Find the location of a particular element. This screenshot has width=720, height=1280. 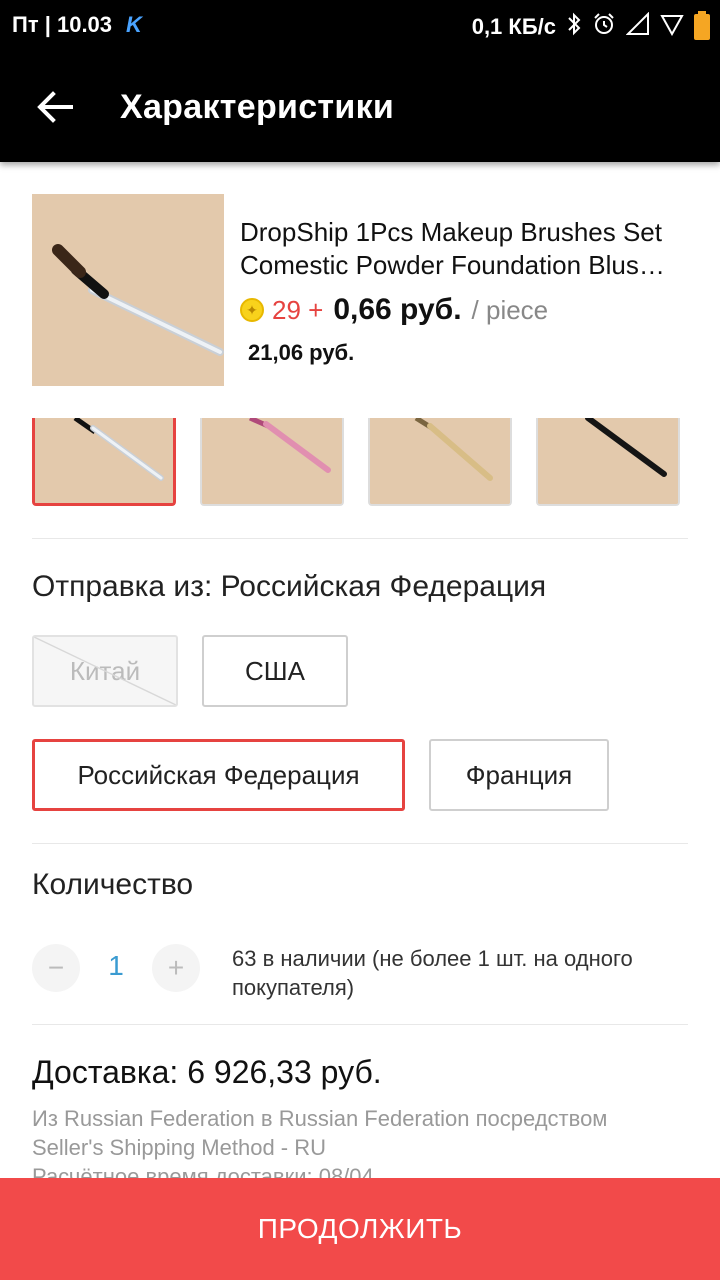

minus-icon: − is located at coordinates (56, 967).